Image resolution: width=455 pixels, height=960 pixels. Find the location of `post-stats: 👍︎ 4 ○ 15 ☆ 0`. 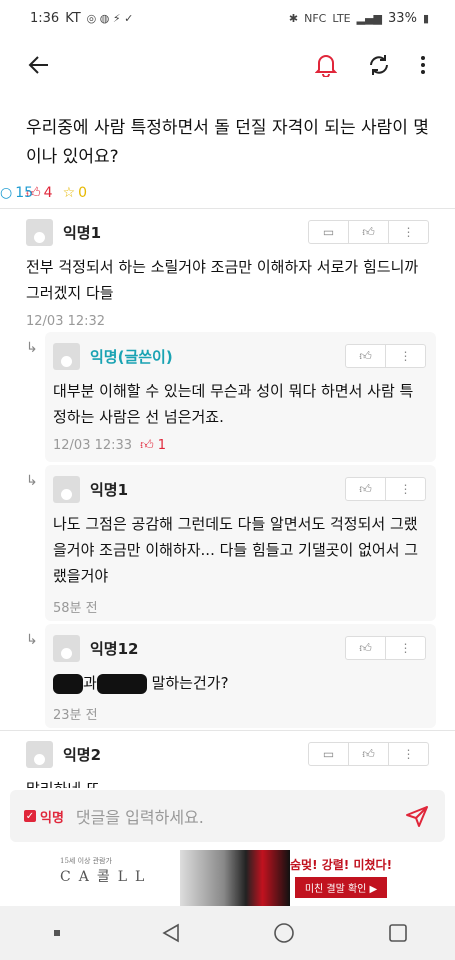

post-stats: 👍︎ 4 ○ 15 ☆ 0 is located at coordinates (214, 193).